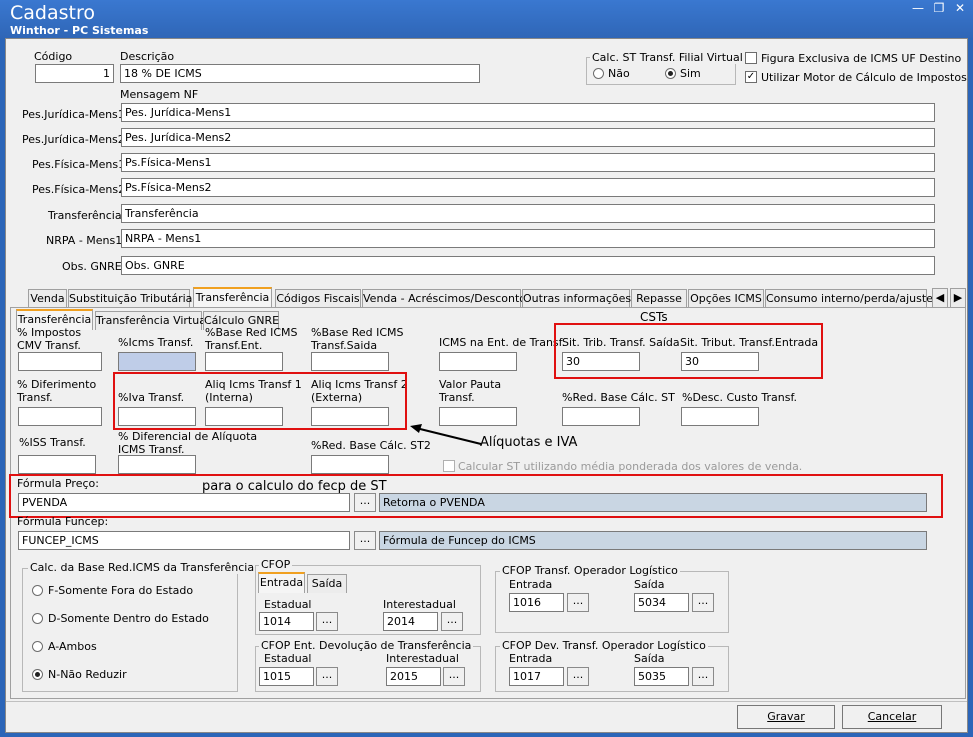  Describe the element at coordinates (87, 674) in the screenshot. I see `option-n-label: N-Não Reduzir` at that location.